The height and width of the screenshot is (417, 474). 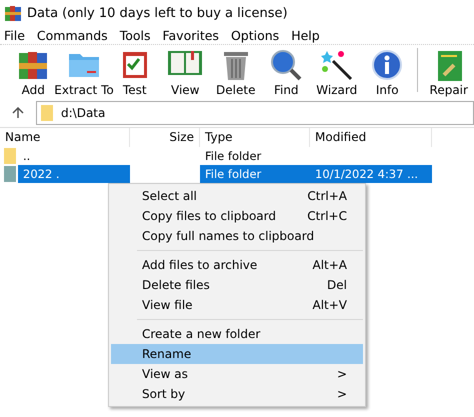 I want to click on menu-option: Copy full names to clipboard, so click(x=237, y=236).